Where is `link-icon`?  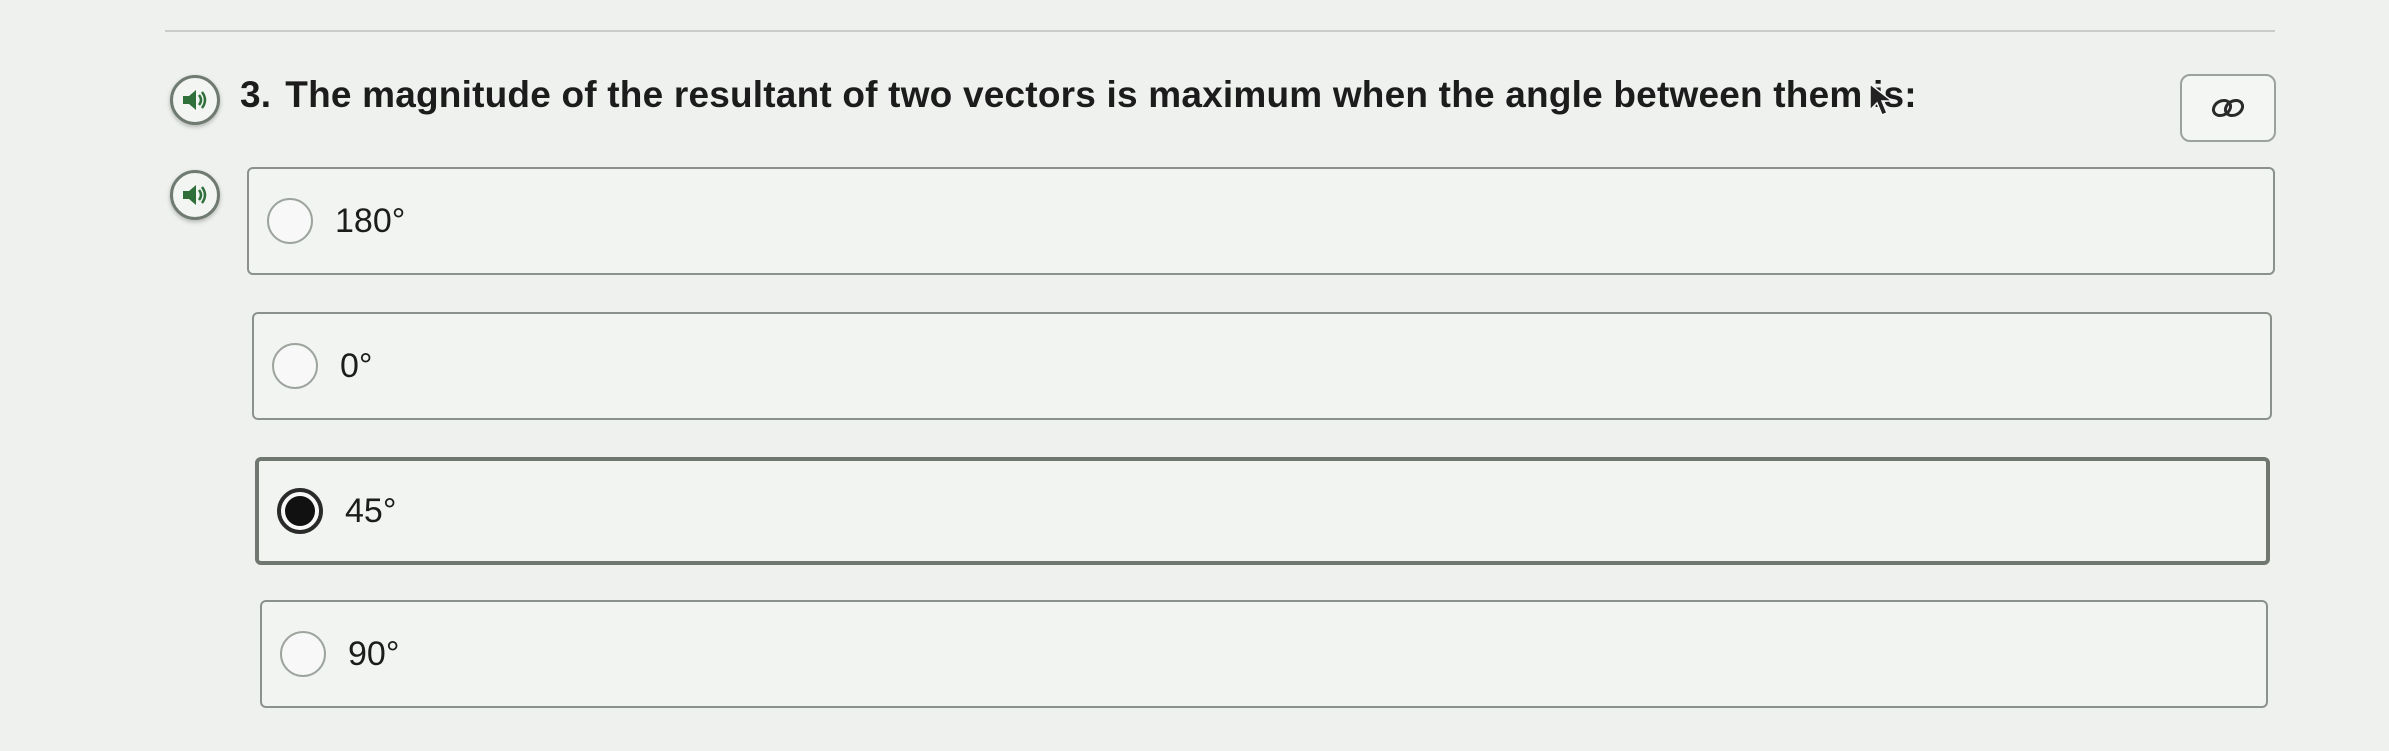
link-icon is located at coordinates (2228, 108).